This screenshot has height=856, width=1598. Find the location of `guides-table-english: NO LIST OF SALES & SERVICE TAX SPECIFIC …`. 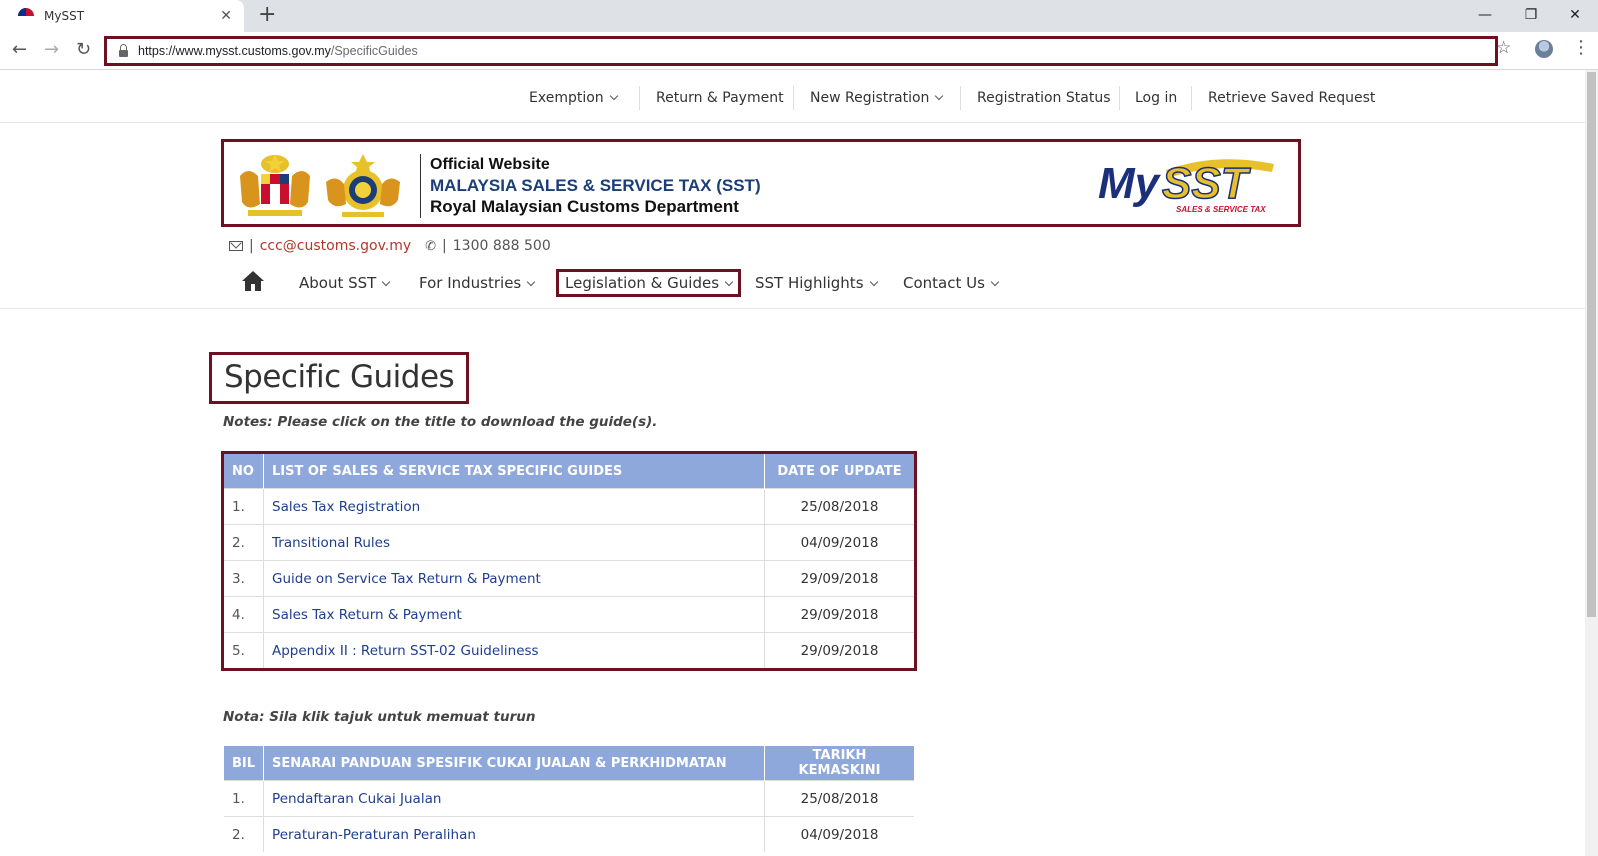

guides-table-english: NO LIST OF SALES & SERVICE TAX SPECIFIC … is located at coordinates (569, 561).